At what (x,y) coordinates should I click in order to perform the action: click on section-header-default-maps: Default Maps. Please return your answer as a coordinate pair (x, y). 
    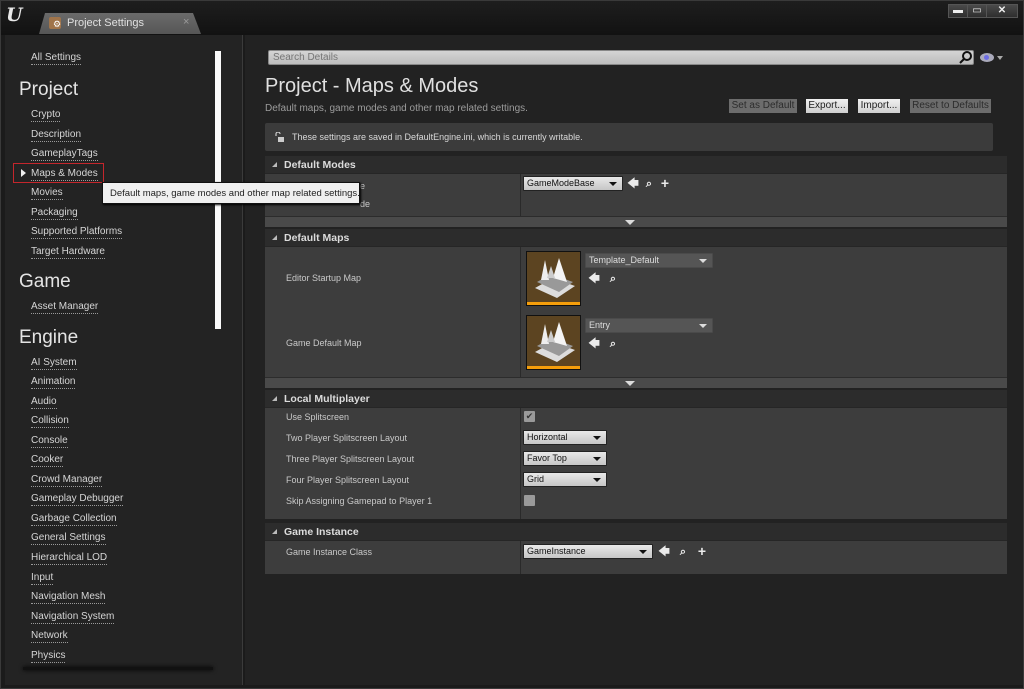
    Looking at the image, I should click on (636, 238).